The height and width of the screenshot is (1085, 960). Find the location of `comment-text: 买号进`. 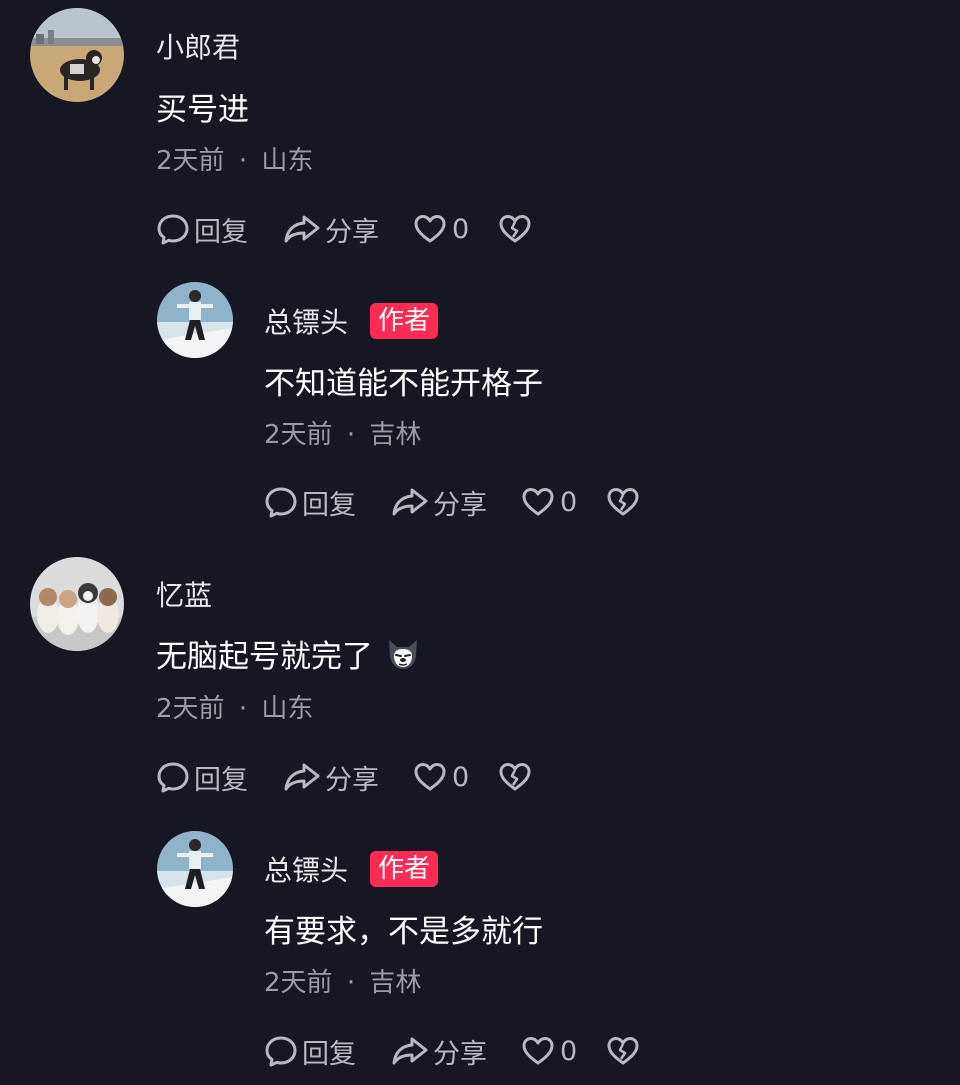

comment-text: 买号进 is located at coordinates (202, 106).